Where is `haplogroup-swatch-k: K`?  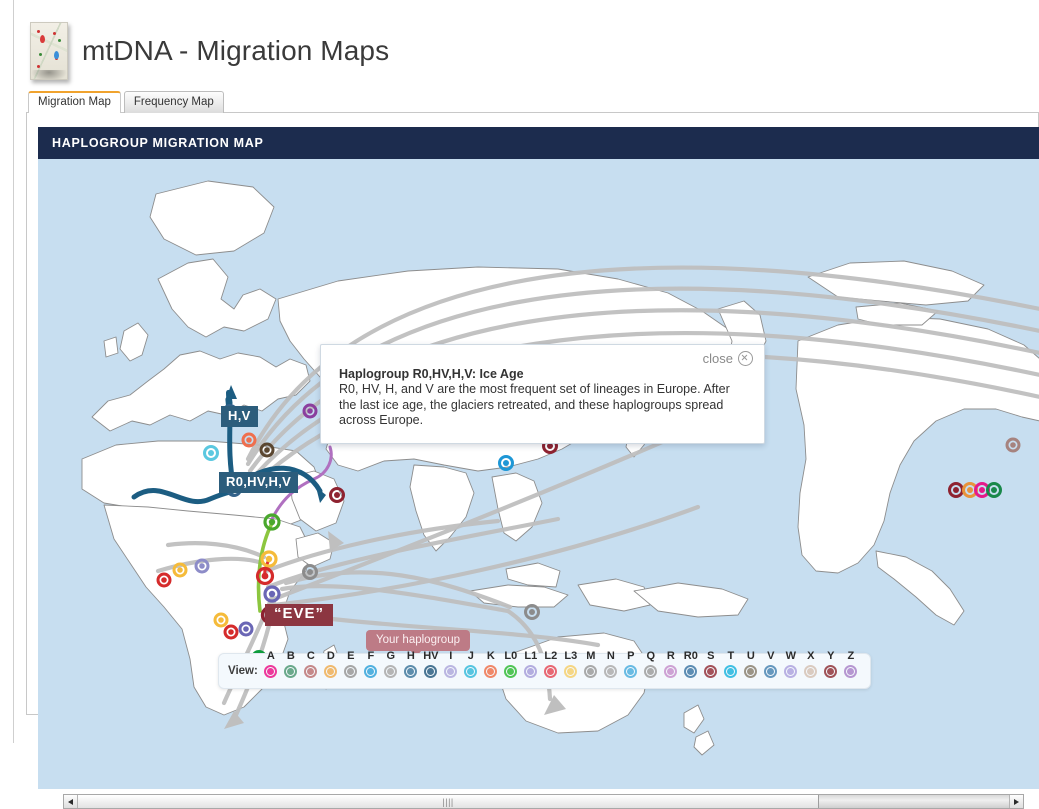 haplogroup-swatch-k: K is located at coordinates (491, 664).